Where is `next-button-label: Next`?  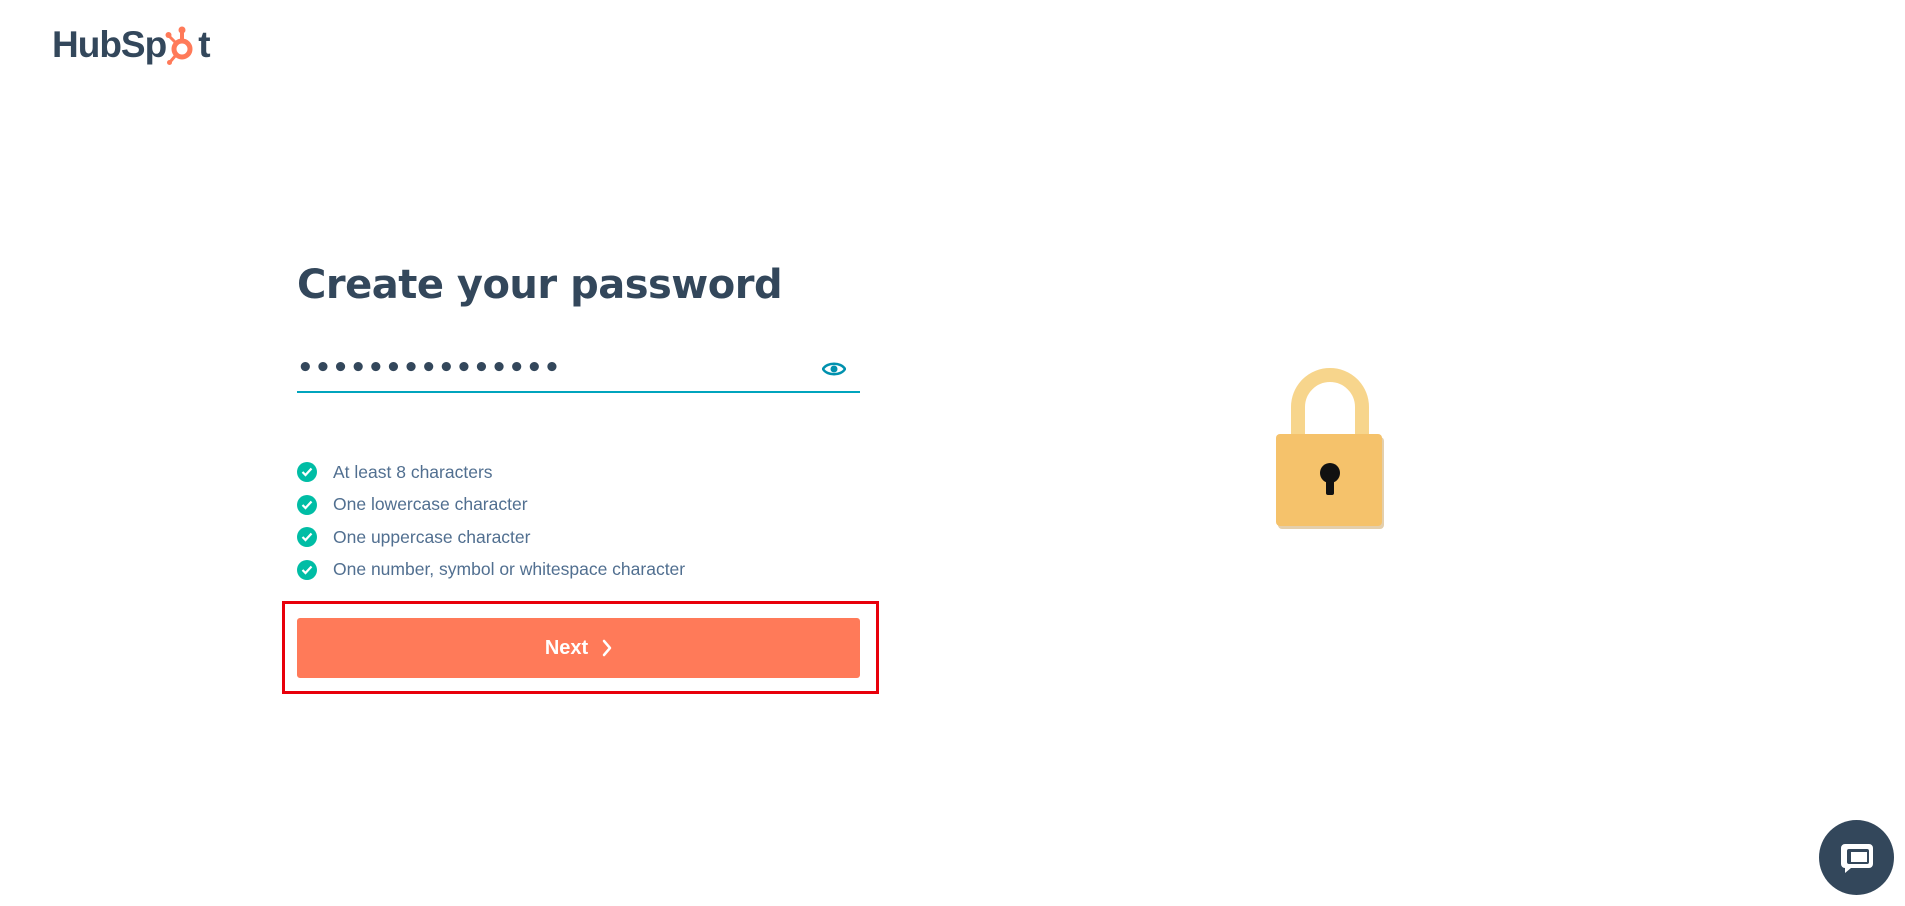 next-button-label: Next is located at coordinates (566, 647).